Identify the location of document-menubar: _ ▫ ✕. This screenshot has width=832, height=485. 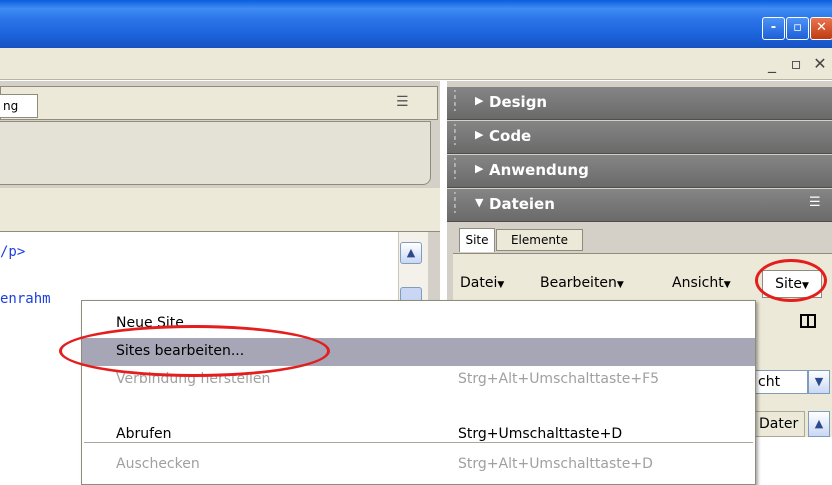
(416, 64).